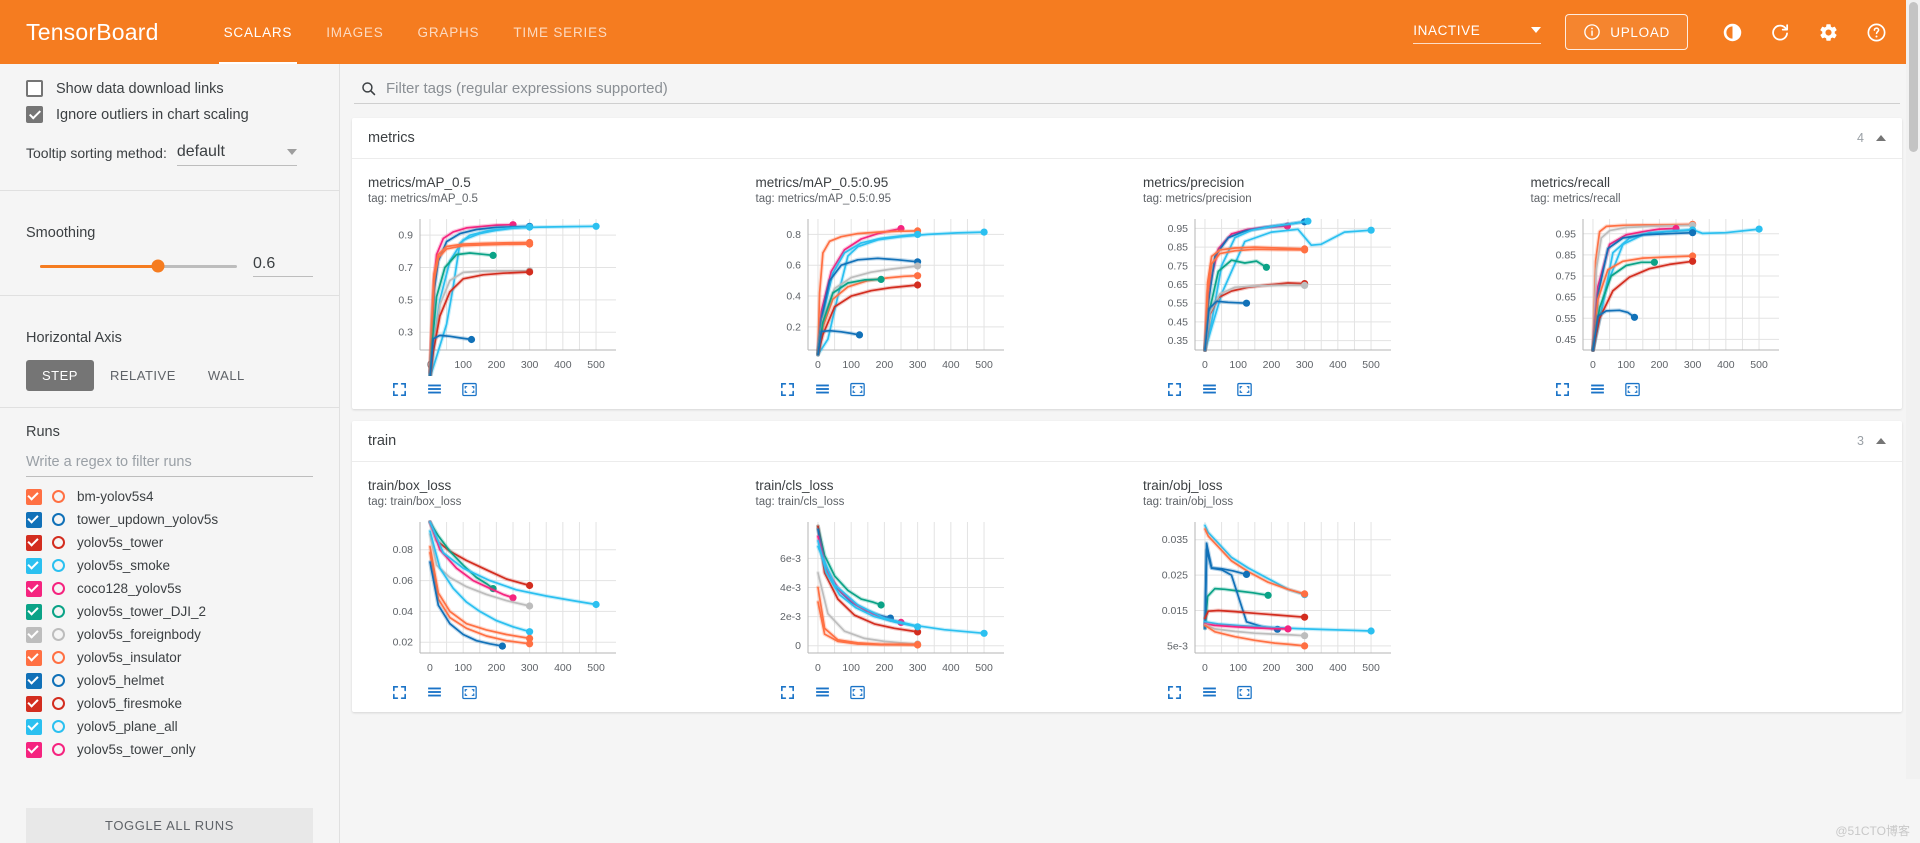 Image resolution: width=1920 pixels, height=843 pixels. What do you see at coordinates (169, 519) in the screenshot?
I see `run-item: tower_updown_yolov5s` at bounding box center [169, 519].